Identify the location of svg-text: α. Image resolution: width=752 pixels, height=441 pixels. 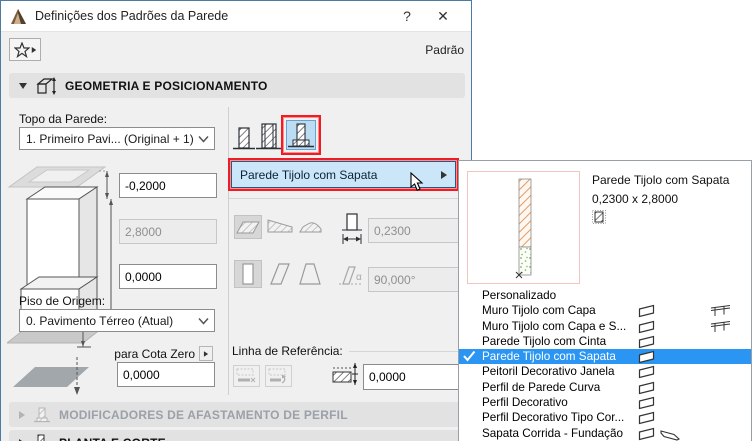
(359, 277).